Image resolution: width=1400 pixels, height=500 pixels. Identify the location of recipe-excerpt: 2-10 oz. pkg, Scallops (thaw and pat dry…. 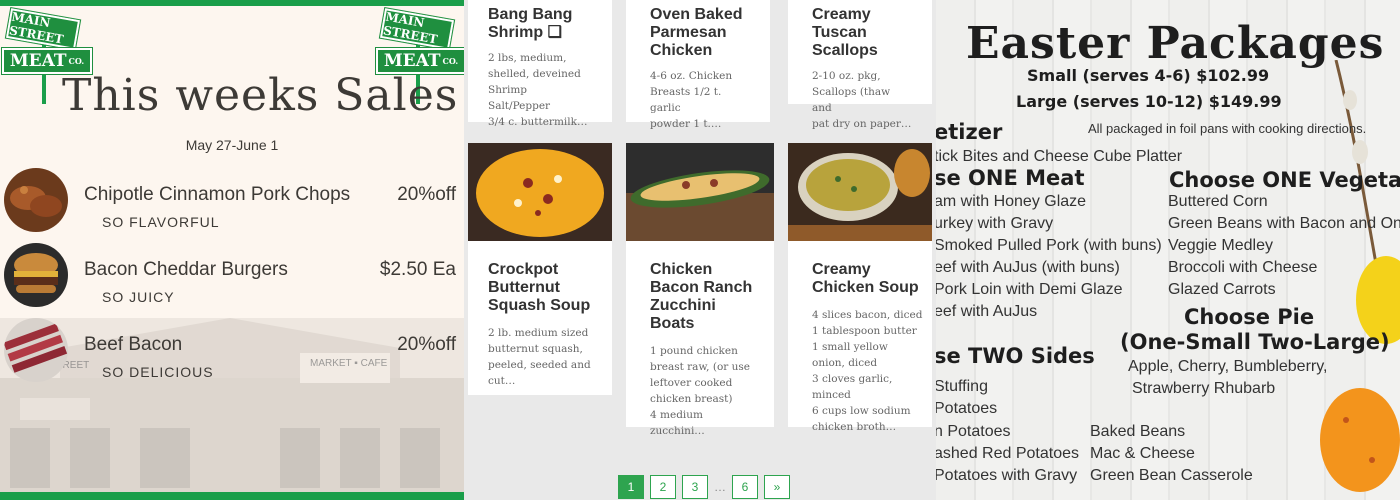
(862, 100).